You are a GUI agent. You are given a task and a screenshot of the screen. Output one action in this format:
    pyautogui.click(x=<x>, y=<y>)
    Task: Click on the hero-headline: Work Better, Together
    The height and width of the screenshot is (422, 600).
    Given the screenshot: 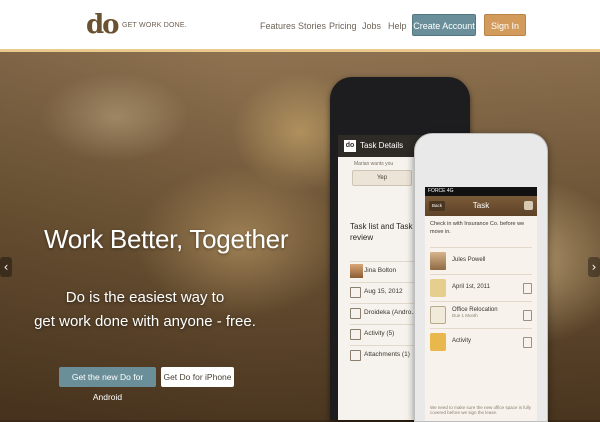 What is the action you would take?
    pyautogui.click(x=166, y=239)
    